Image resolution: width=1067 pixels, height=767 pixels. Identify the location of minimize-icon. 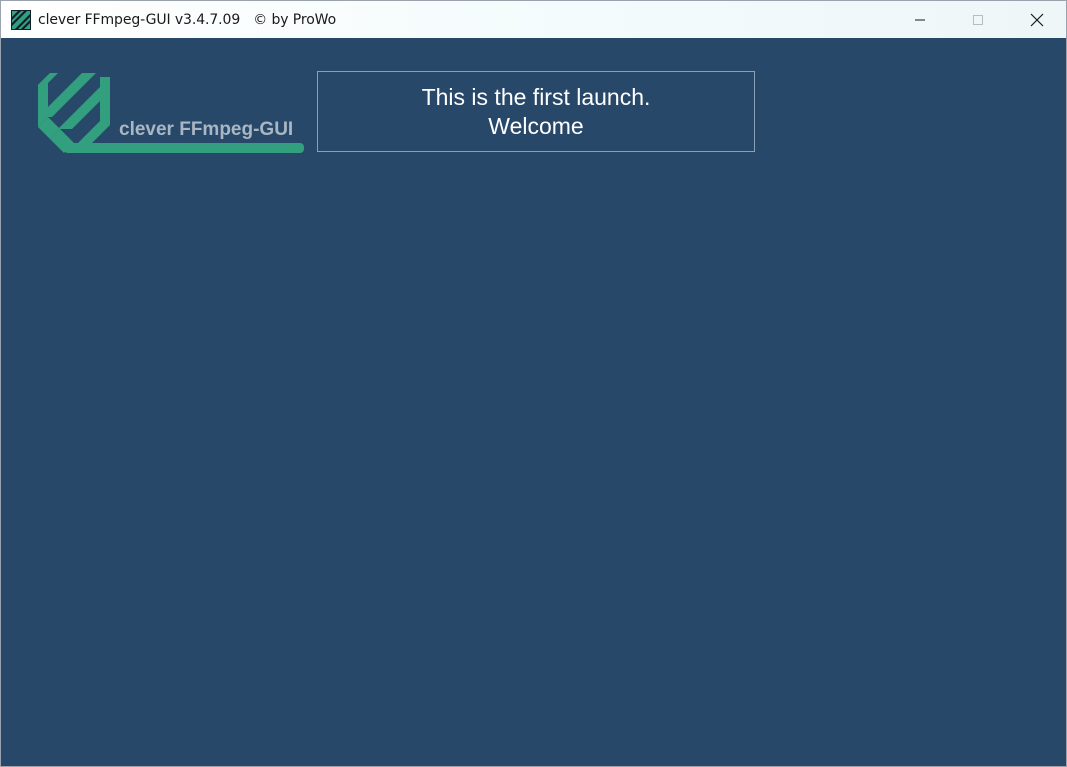
(920, 19).